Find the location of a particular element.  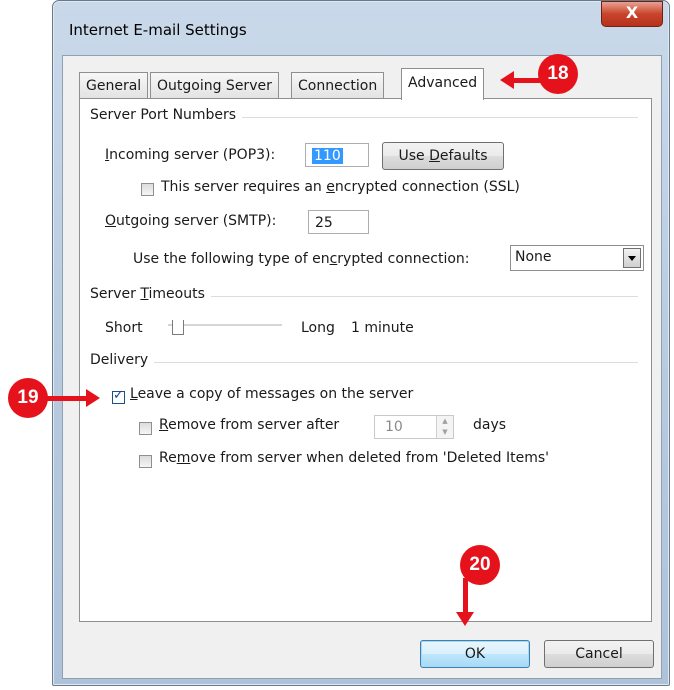

incoming-port-input: 110 is located at coordinates (337, 155).